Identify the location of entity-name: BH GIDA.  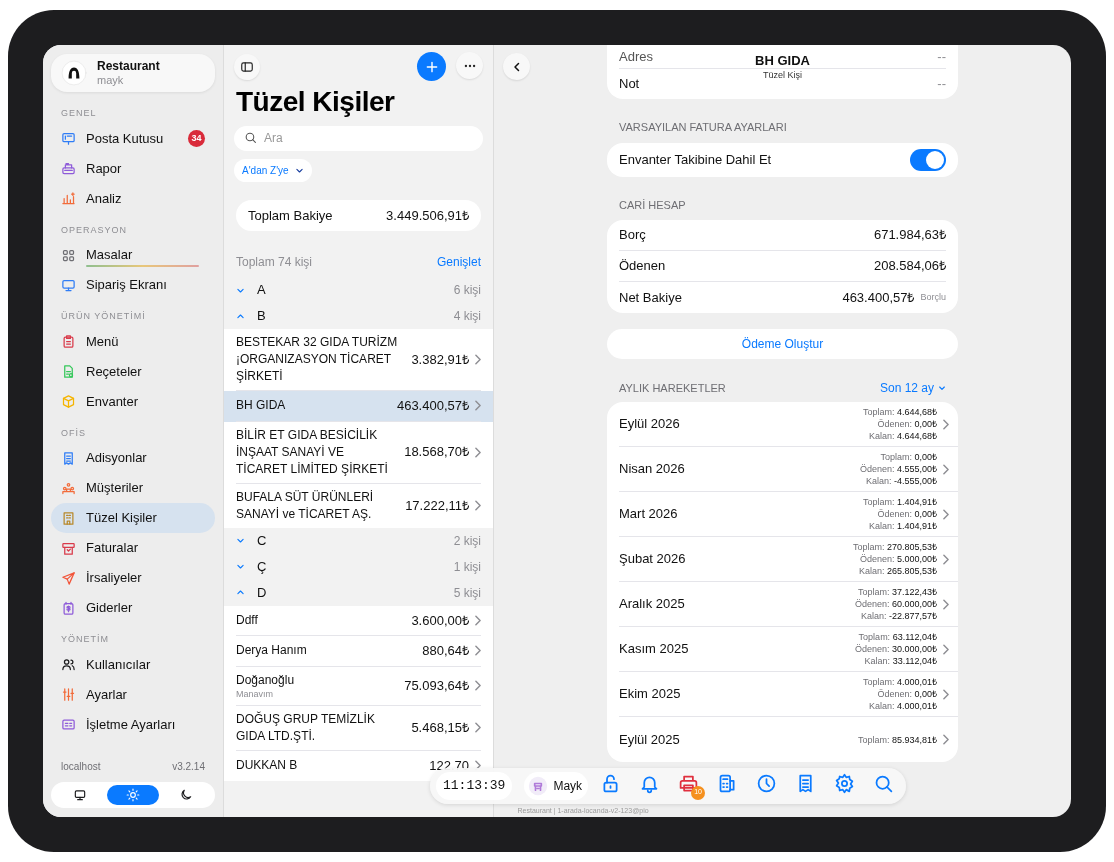
(261, 406).